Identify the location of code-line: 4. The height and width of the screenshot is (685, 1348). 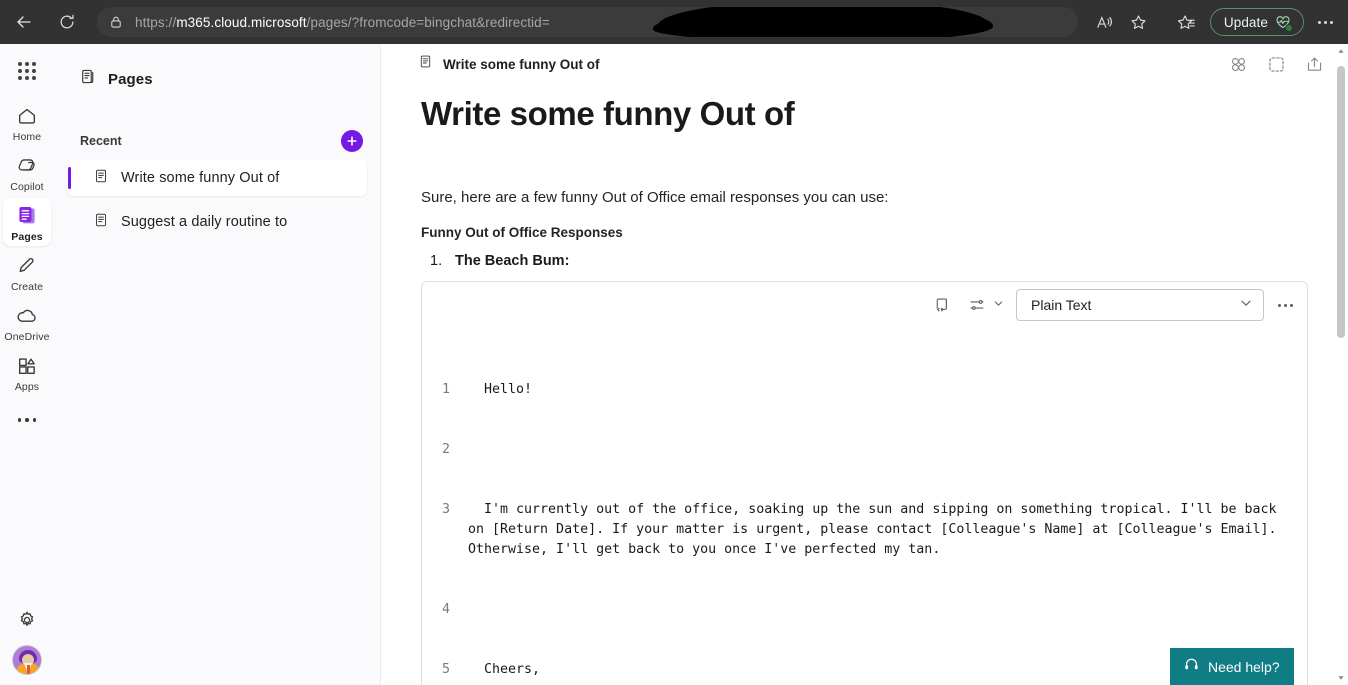
(864, 610).